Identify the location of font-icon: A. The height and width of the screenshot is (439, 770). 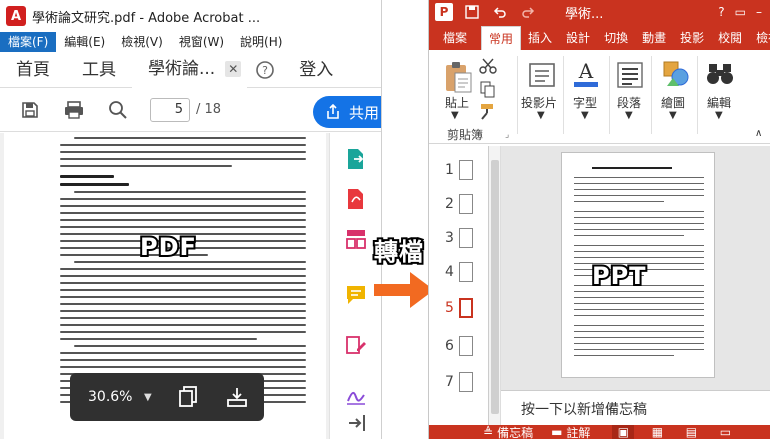
(586, 74).